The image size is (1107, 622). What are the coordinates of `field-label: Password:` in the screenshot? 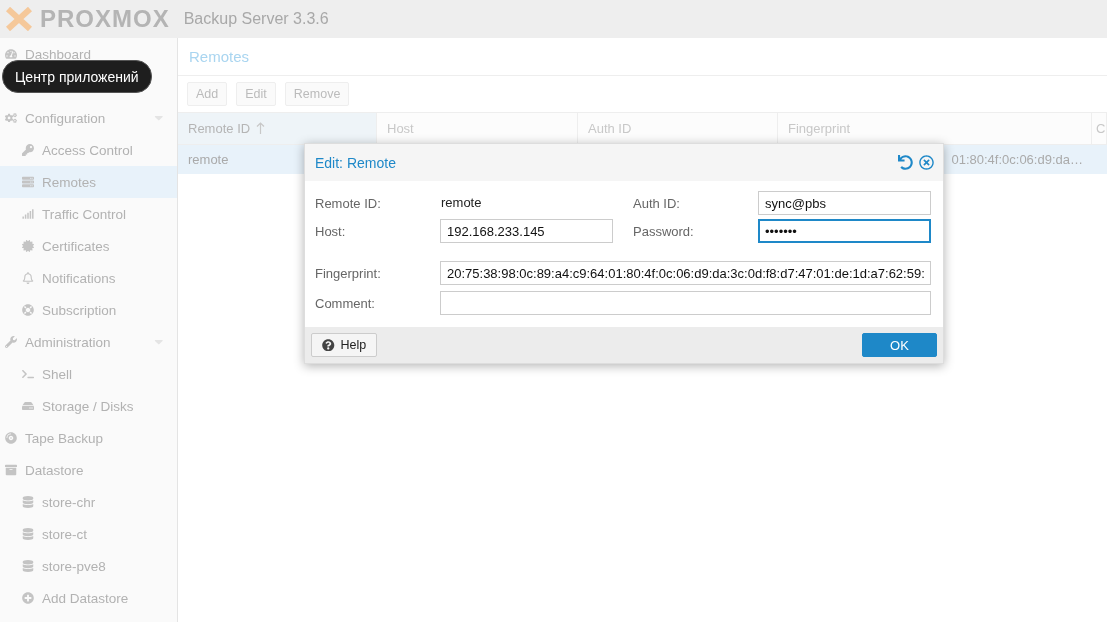 It's located at (664, 231).